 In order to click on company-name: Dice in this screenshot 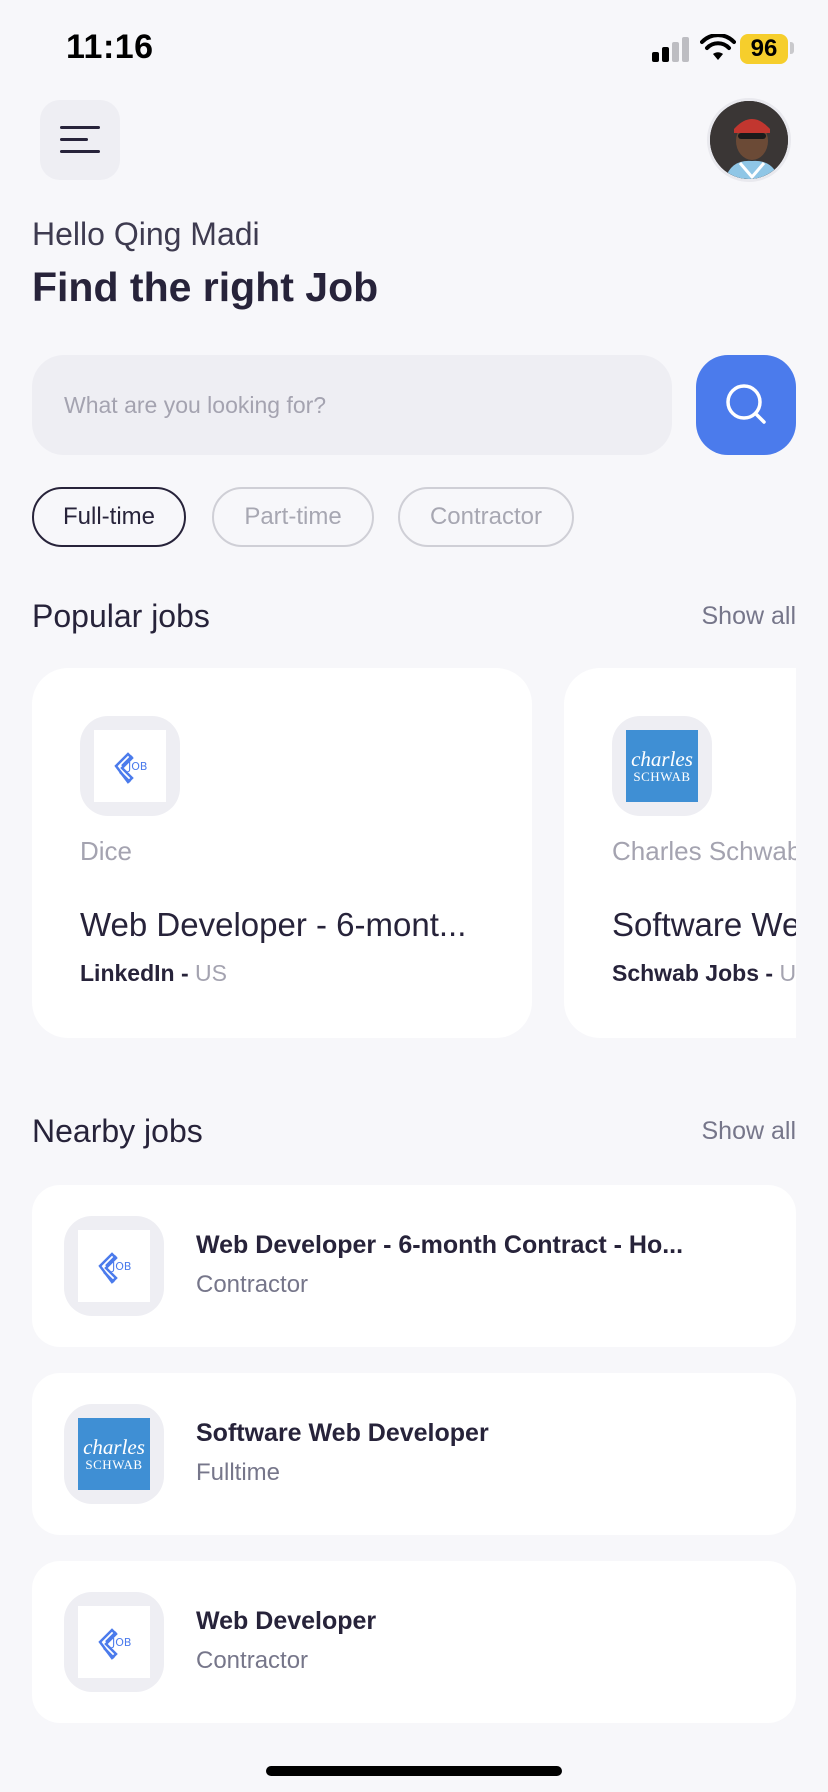, I will do `click(106, 851)`.